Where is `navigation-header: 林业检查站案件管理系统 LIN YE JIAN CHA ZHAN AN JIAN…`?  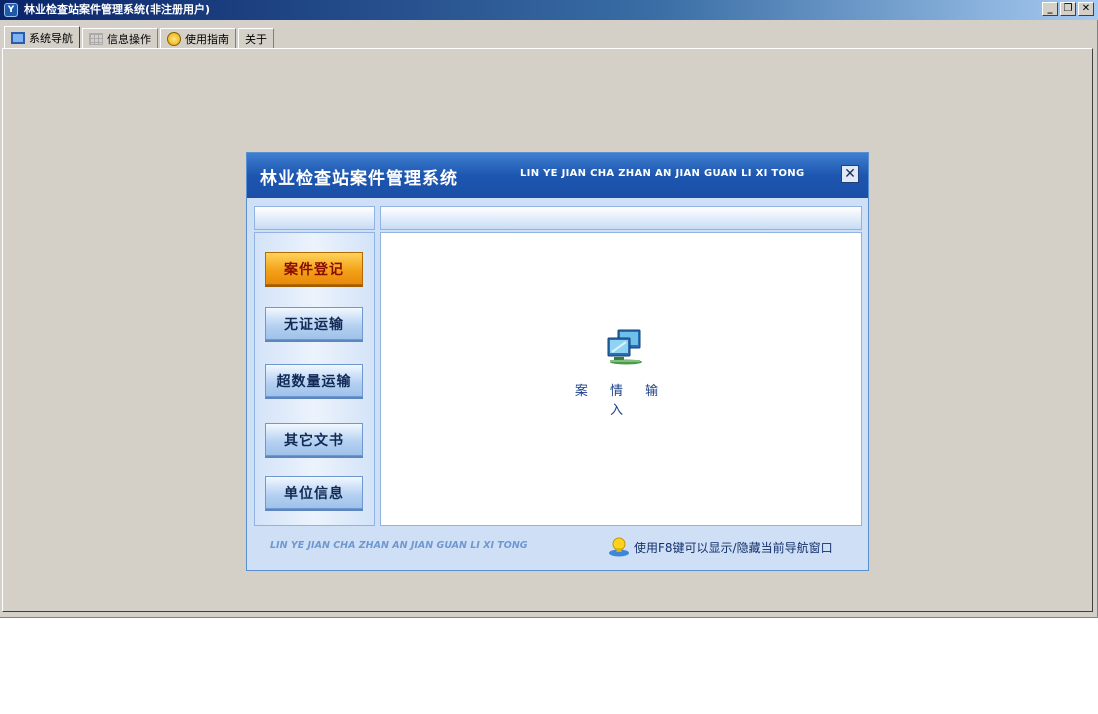 navigation-header: 林业检查站案件管理系统 LIN YE JIAN CHA ZHAN AN JIAN… is located at coordinates (557, 175).